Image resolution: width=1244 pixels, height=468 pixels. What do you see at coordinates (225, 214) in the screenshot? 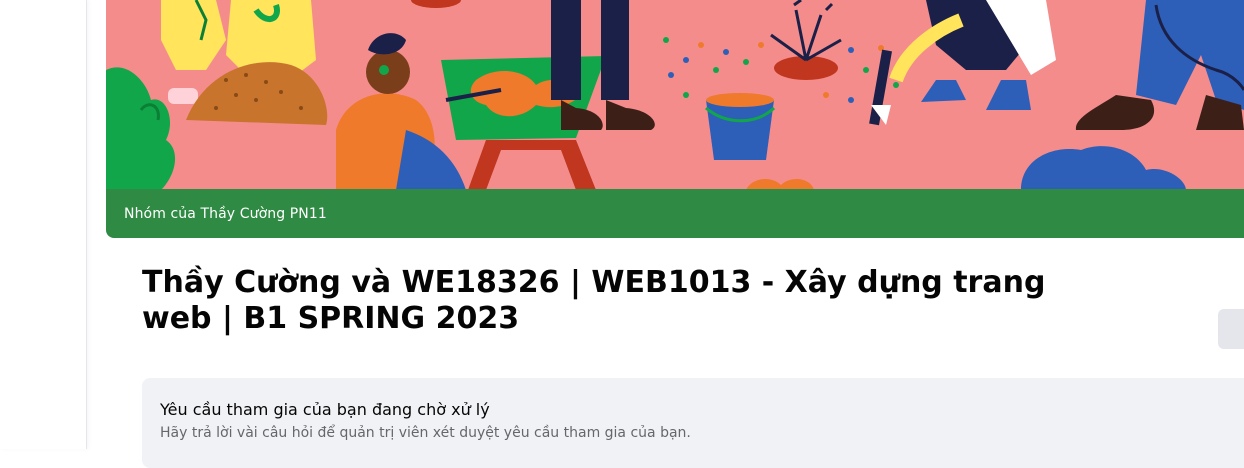
I see `group-owner-label: Nhóm của Thầy Cường PN11` at bounding box center [225, 214].